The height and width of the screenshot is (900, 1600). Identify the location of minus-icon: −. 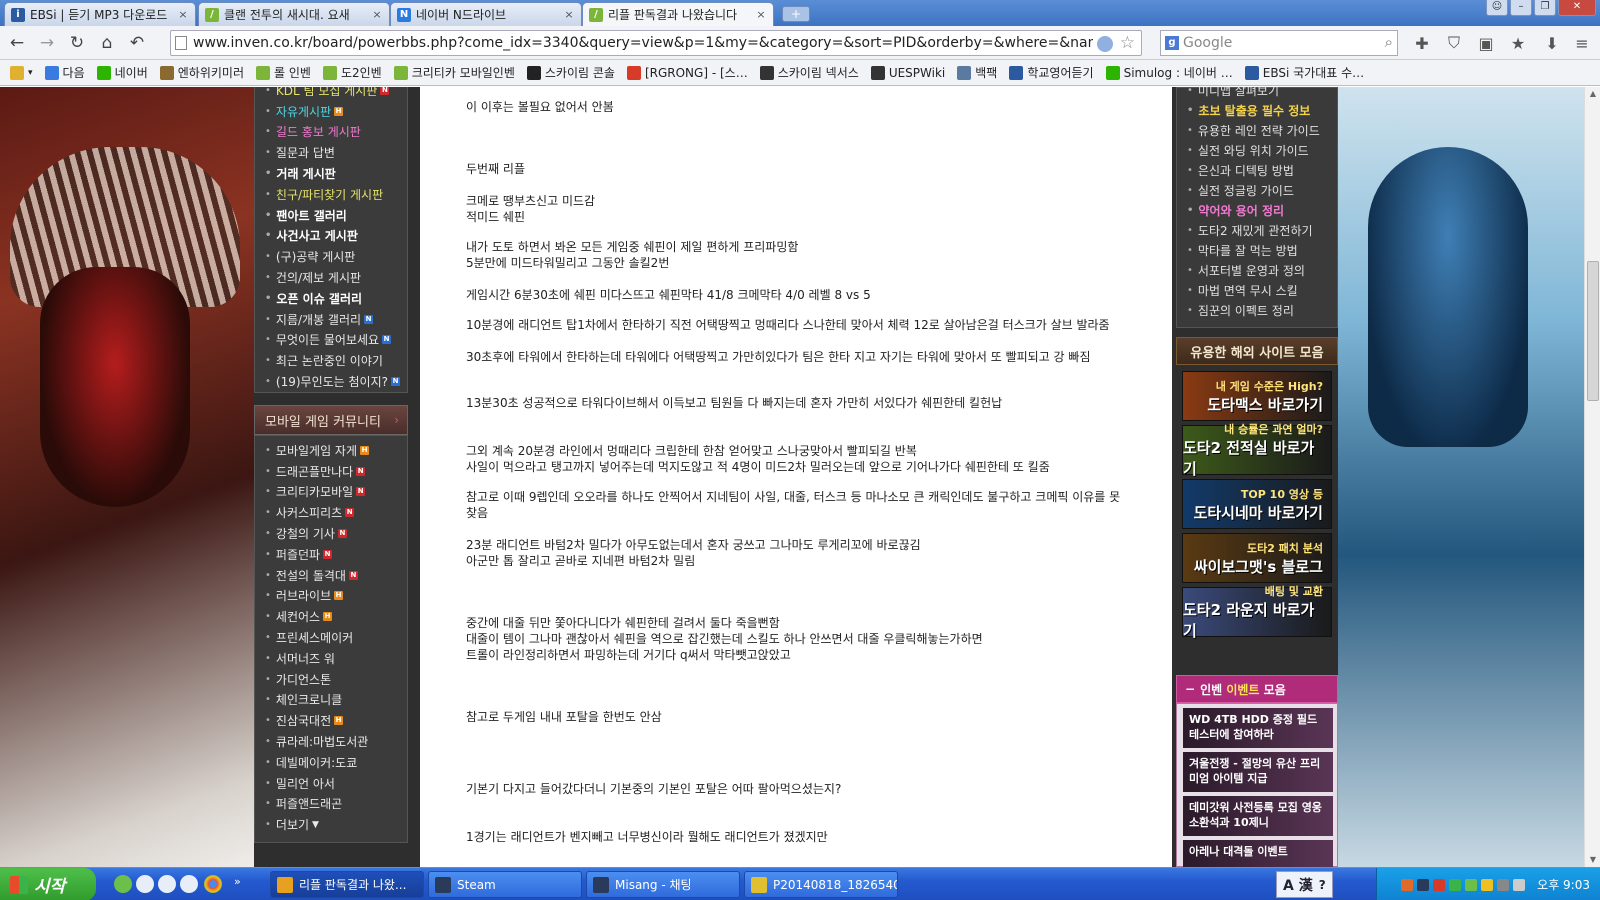
(1190, 689).